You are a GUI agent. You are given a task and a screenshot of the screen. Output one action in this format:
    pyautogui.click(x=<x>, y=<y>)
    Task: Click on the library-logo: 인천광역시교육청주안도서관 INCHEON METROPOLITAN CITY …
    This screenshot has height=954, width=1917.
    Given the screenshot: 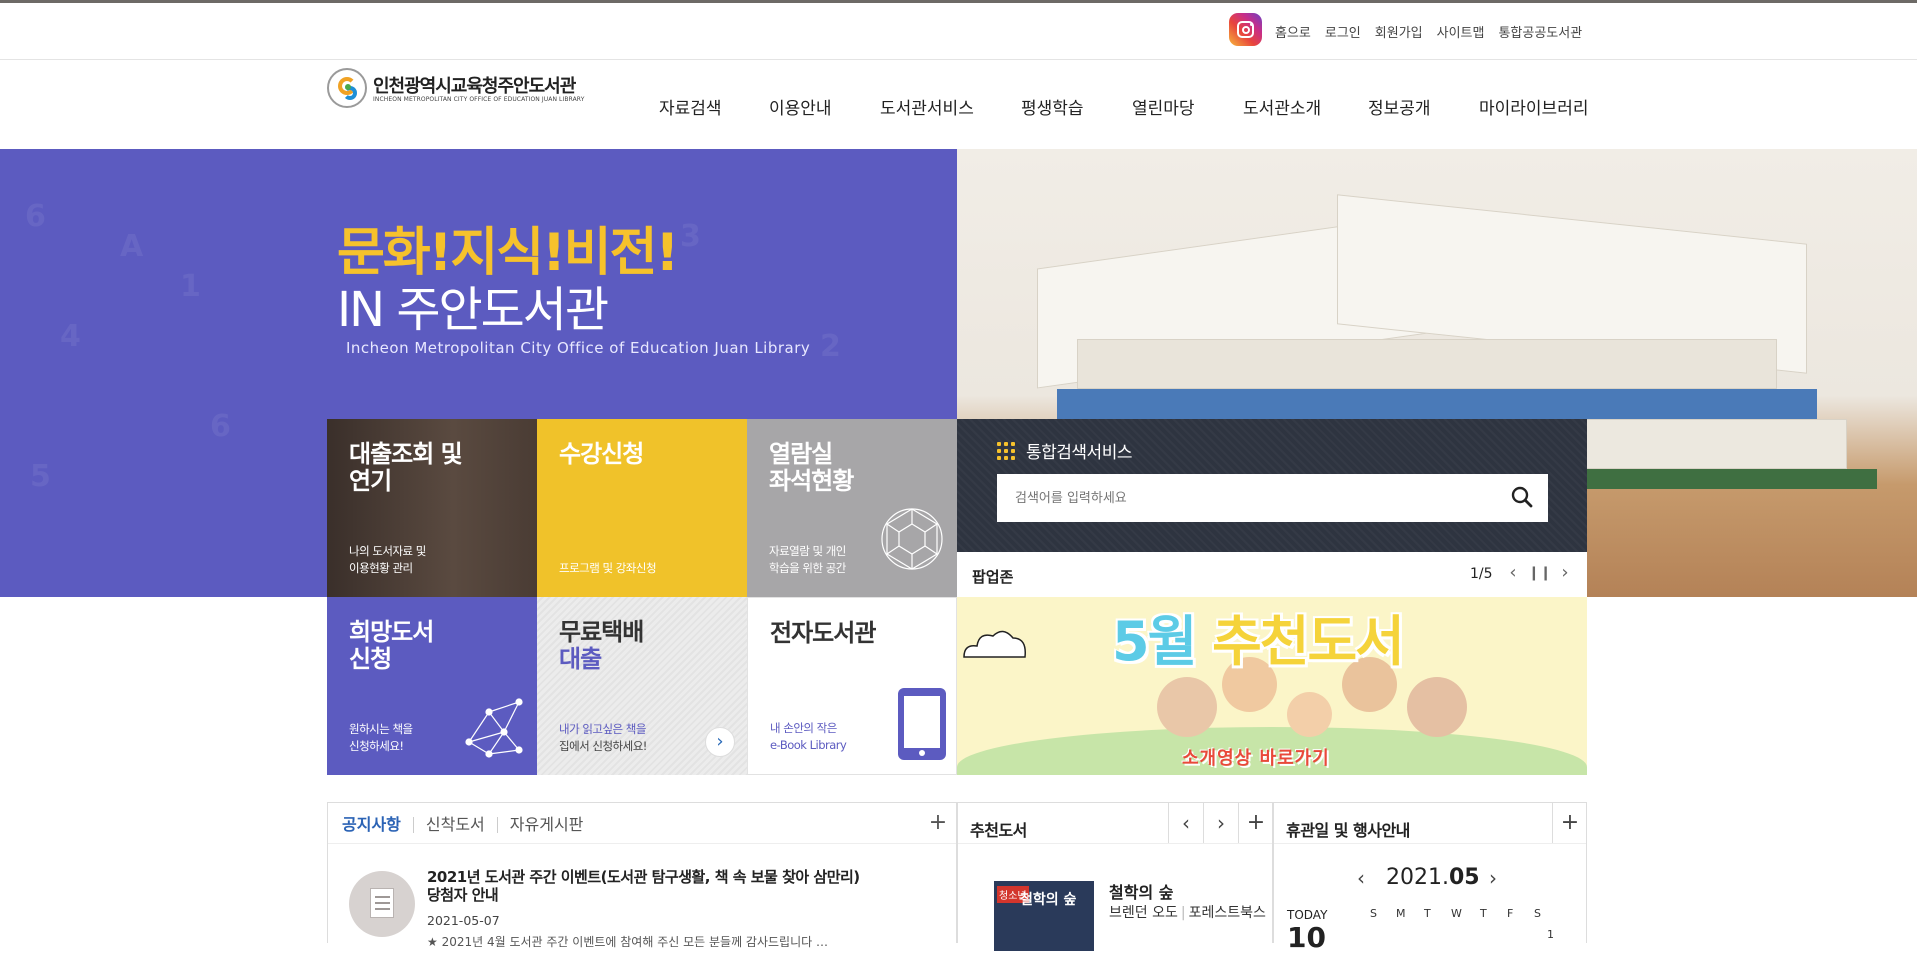 What is the action you would take?
    pyautogui.click(x=457, y=90)
    